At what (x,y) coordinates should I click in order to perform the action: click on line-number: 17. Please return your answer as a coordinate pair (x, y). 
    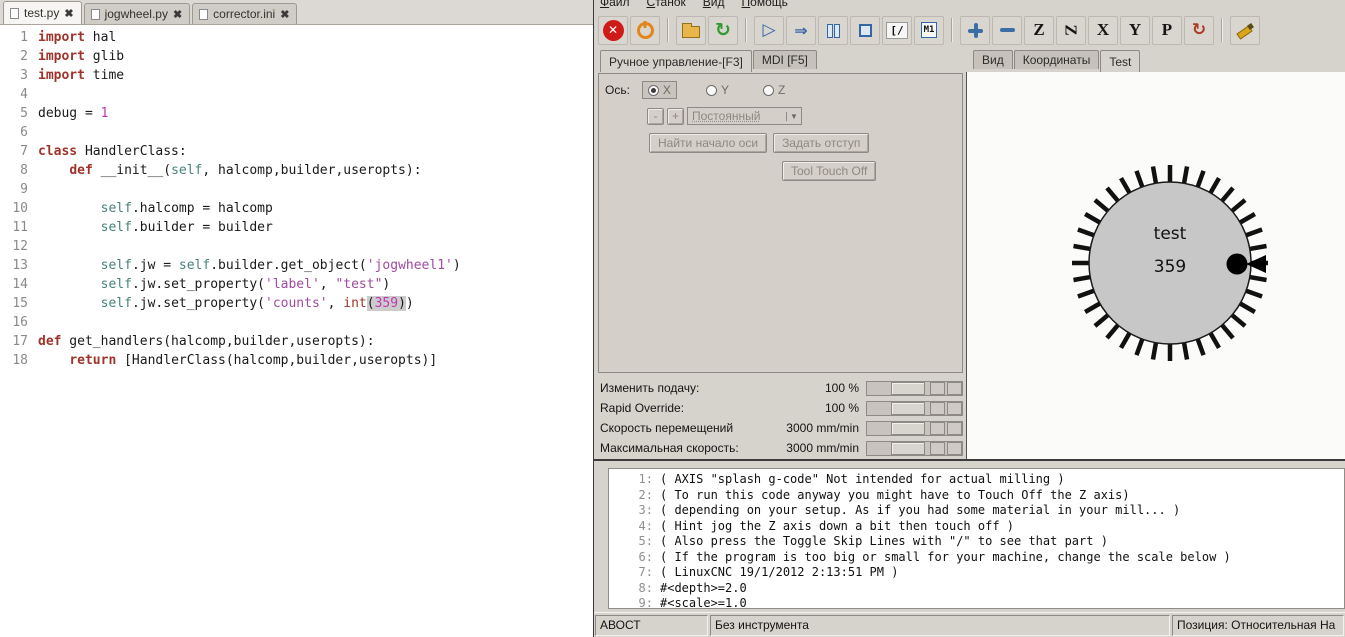
    Looking at the image, I should click on (20, 341).